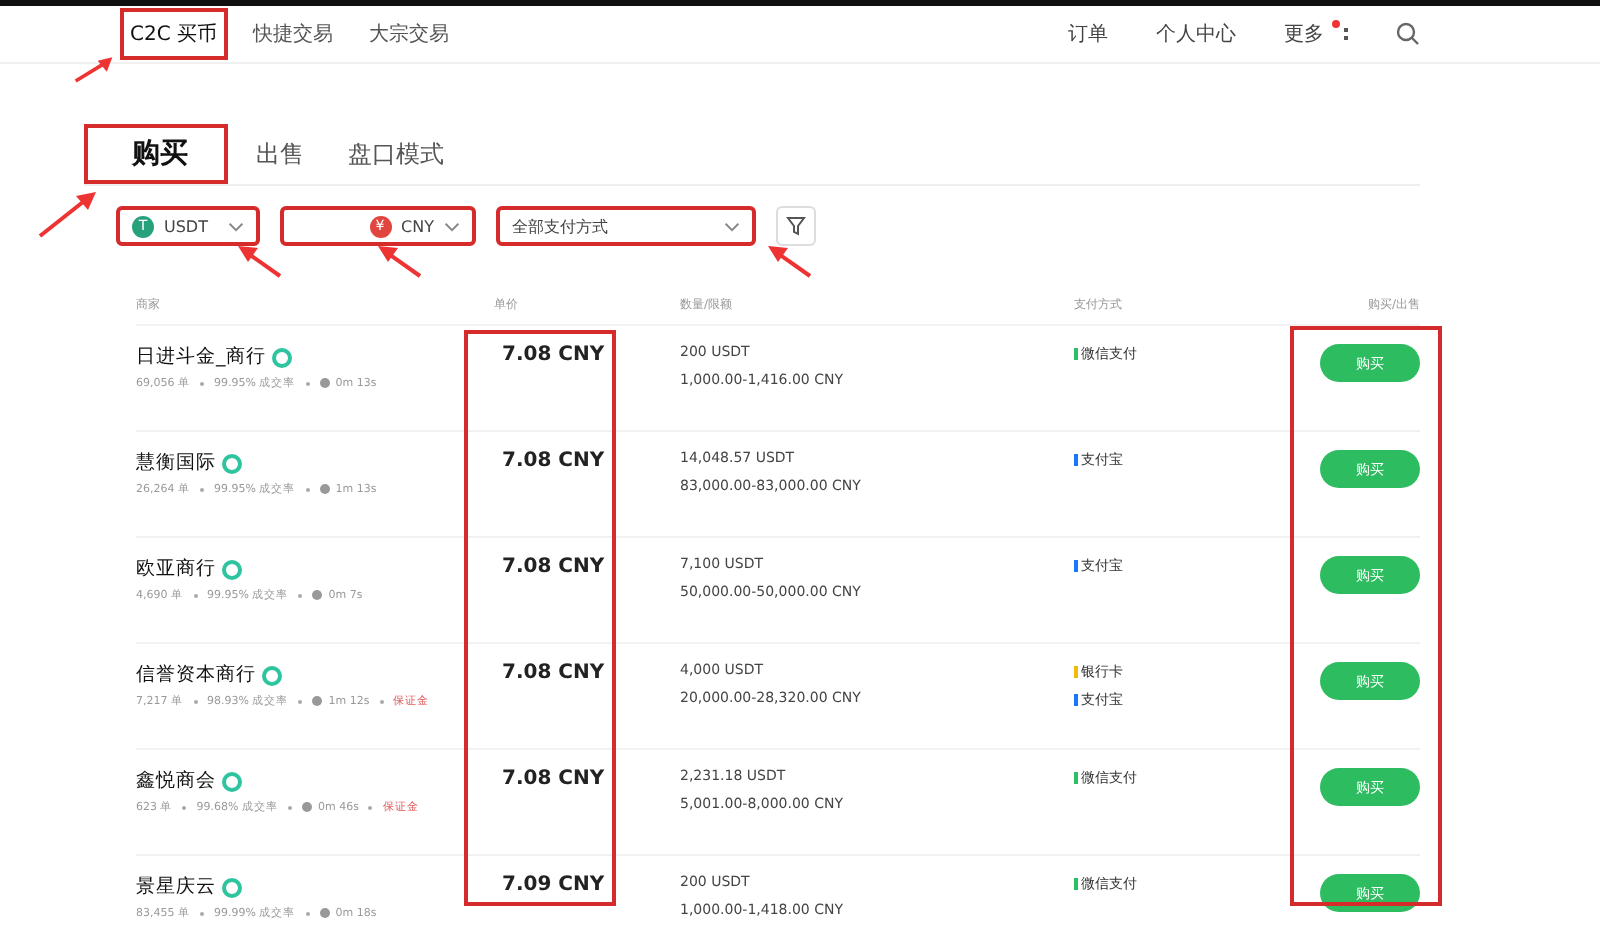 The image size is (1600, 938). I want to click on merchant-name: 景星庆云, so click(176, 887).